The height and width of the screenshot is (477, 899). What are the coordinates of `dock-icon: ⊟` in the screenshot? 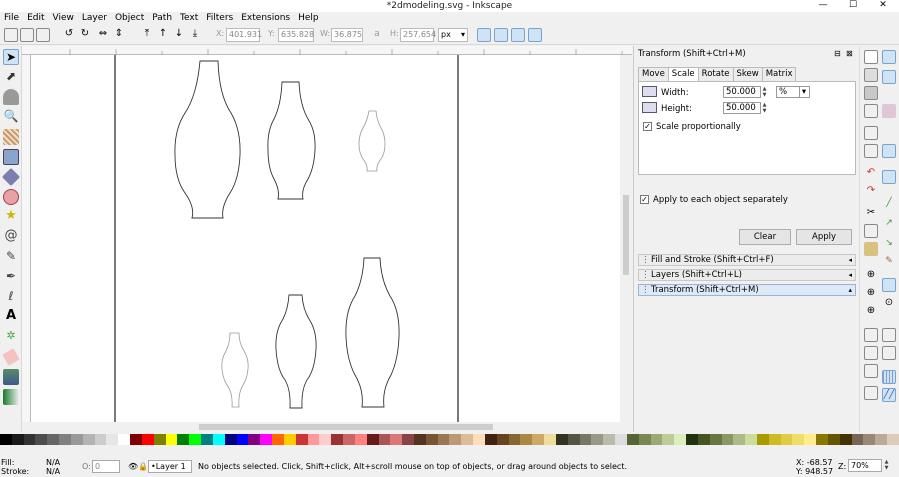 It's located at (837, 53).